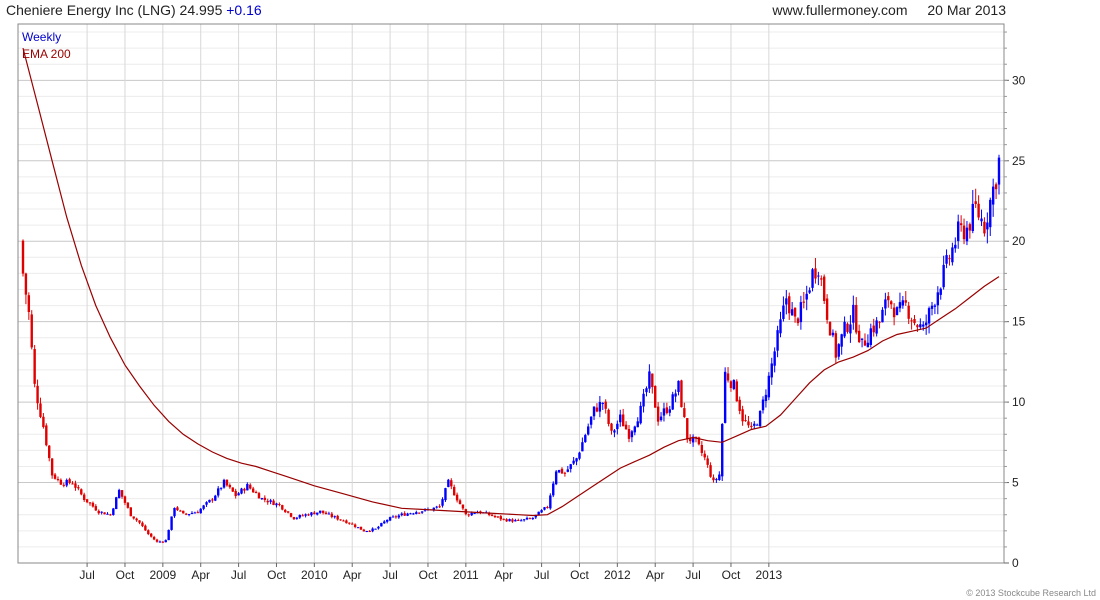 This screenshot has width=1100, height=600. Describe the element at coordinates (86, 575) in the screenshot. I see `x-tick-label: Jul` at that location.